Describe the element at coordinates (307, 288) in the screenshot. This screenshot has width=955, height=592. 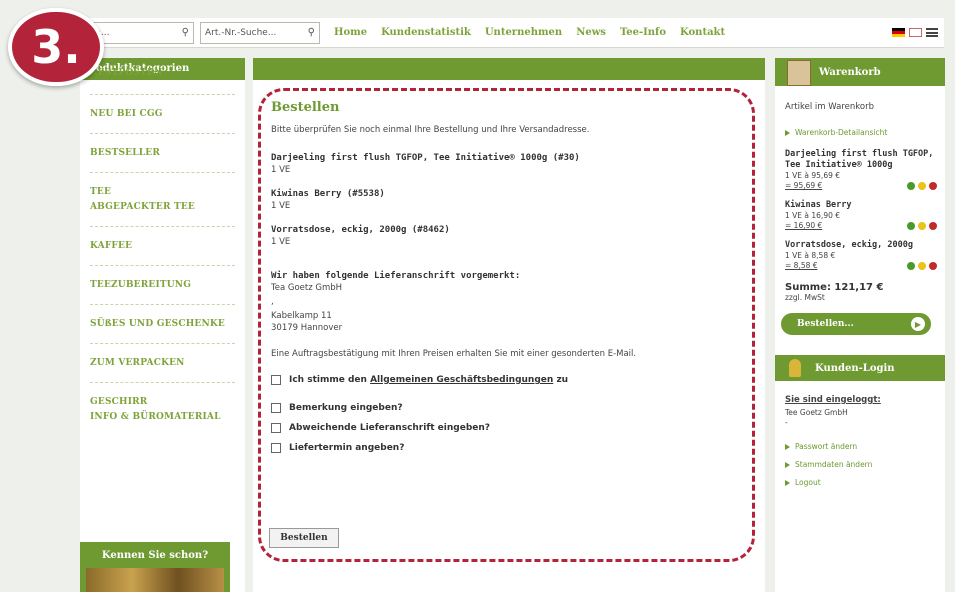
I see `address-line: Tea Goetz GmbH` at that location.